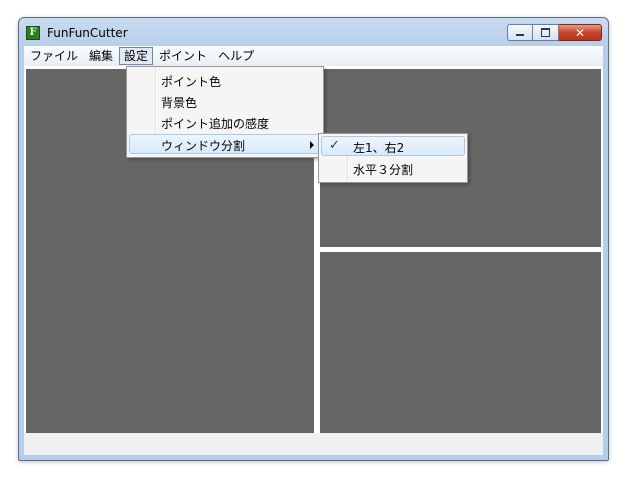 This screenshot has height=482, width=630. I want to click on menu-item-background-color: 背景色, so click(225, 101).